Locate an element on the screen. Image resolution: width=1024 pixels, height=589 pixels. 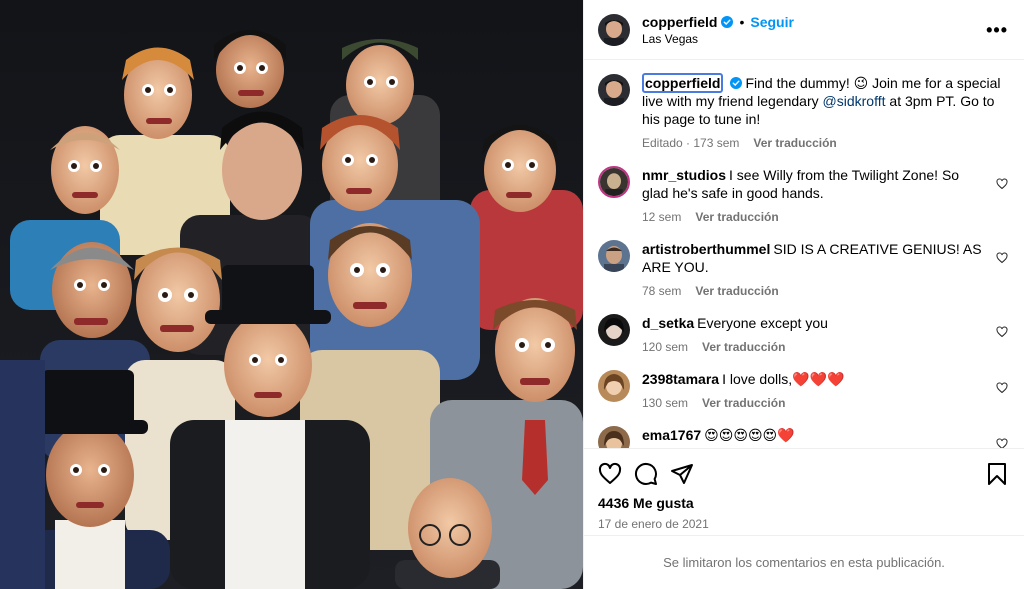
likes-count: 4436 Me gusta is located at coordinates (803, 503).